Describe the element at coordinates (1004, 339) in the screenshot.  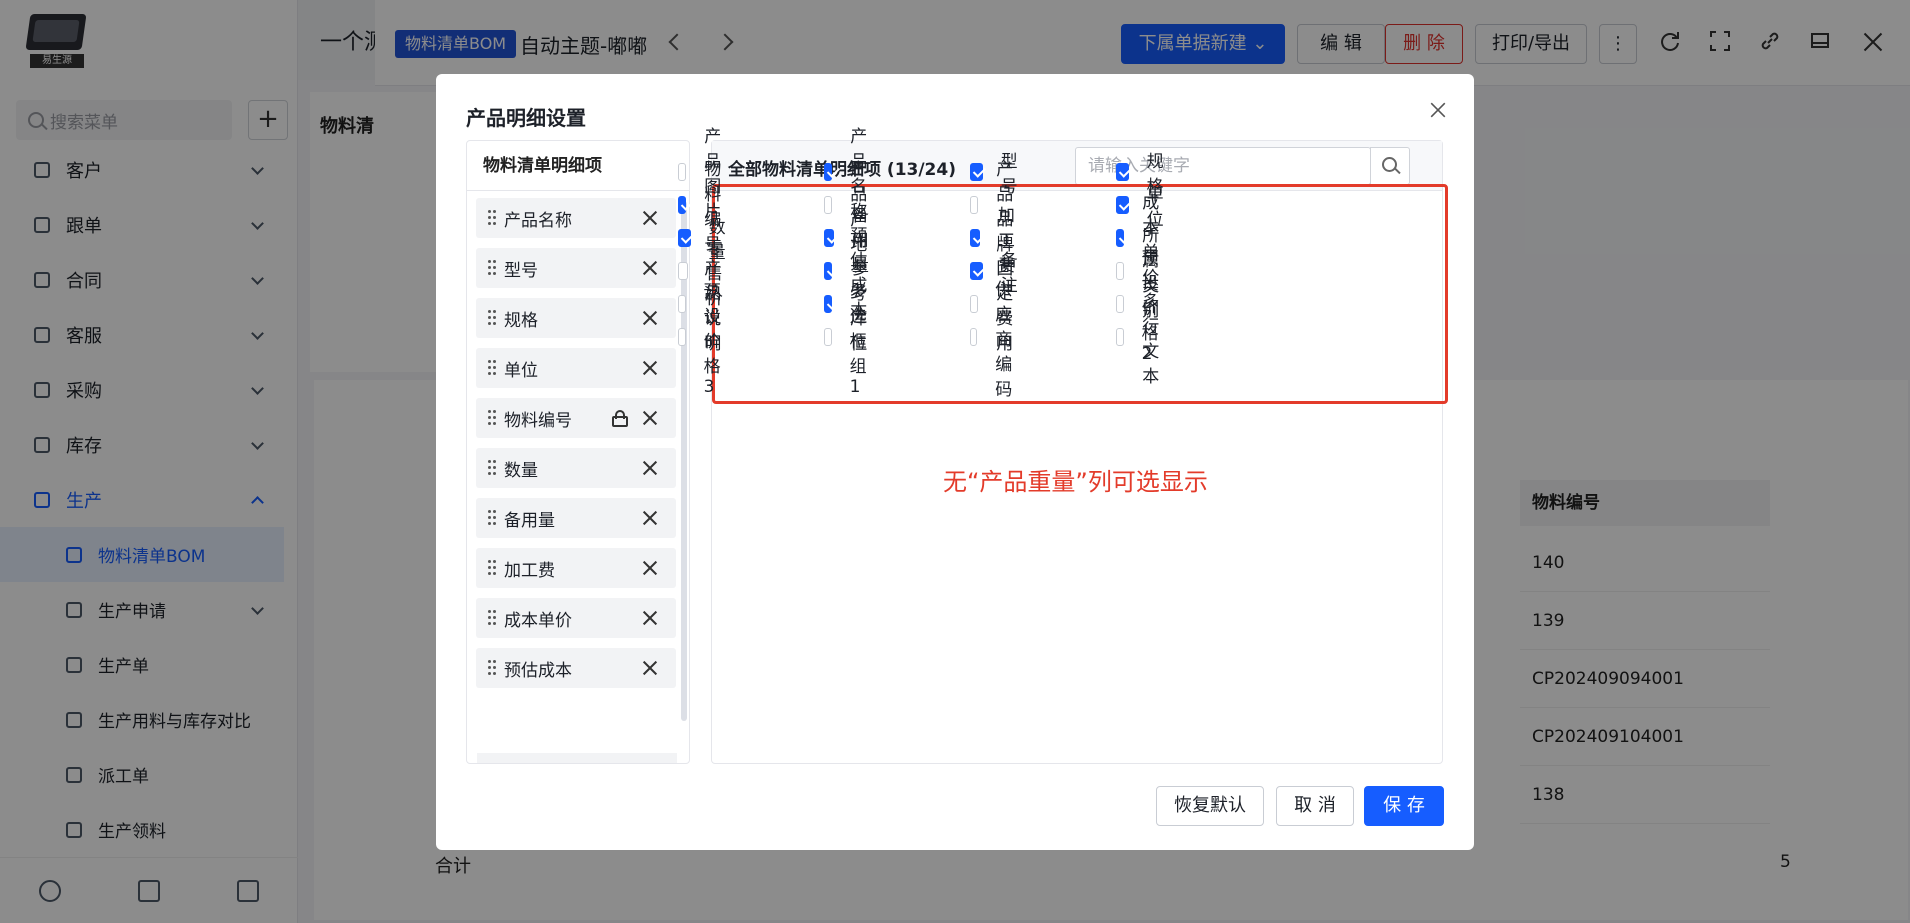
I see `option-label: 供应商编码` at that location.